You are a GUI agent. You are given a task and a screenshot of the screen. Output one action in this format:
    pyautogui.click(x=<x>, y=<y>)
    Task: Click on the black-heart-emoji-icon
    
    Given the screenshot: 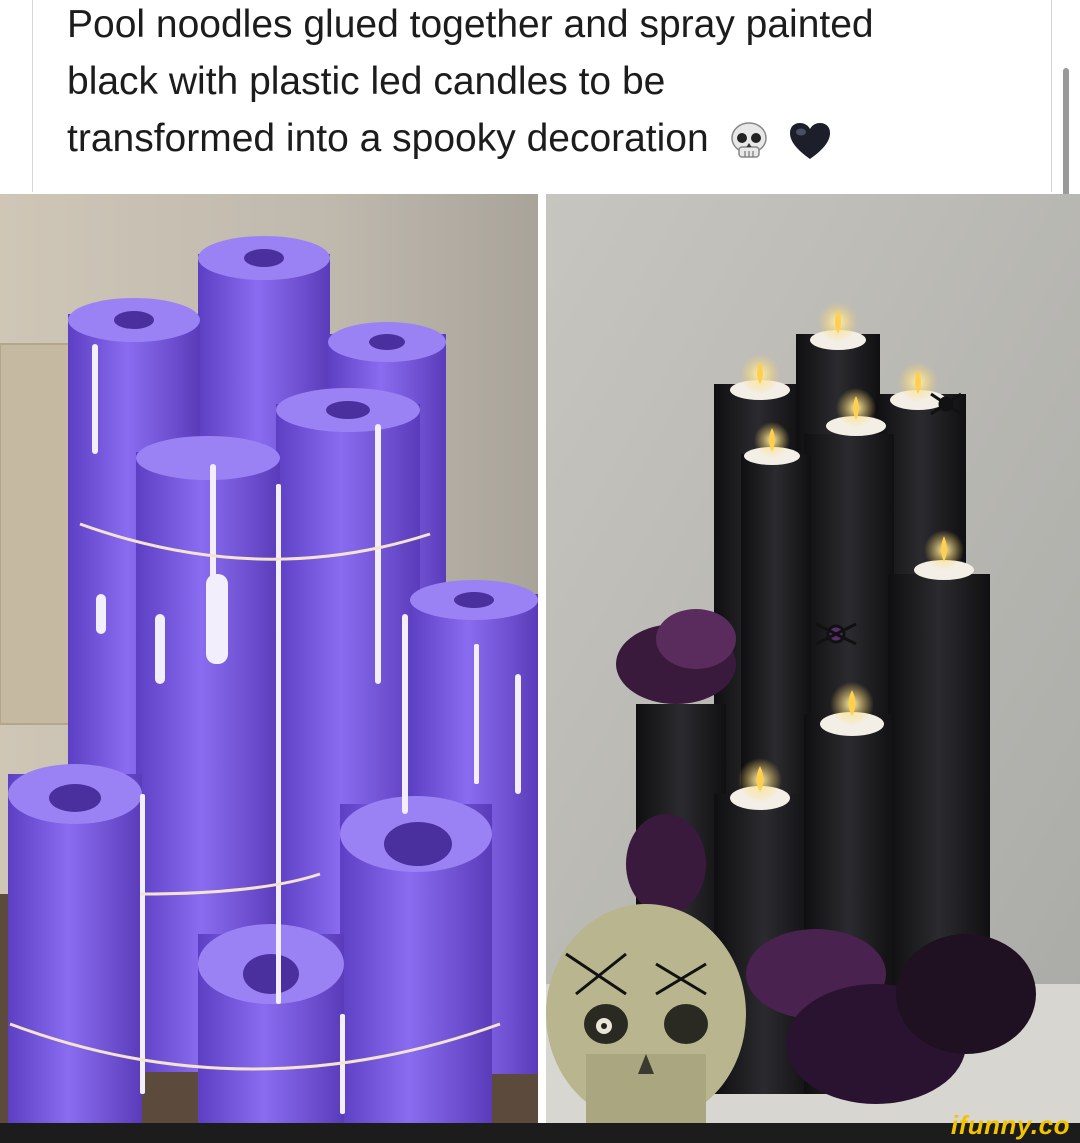 What is the action you would take?
    pyautogui.click(x=810, y=141)
    